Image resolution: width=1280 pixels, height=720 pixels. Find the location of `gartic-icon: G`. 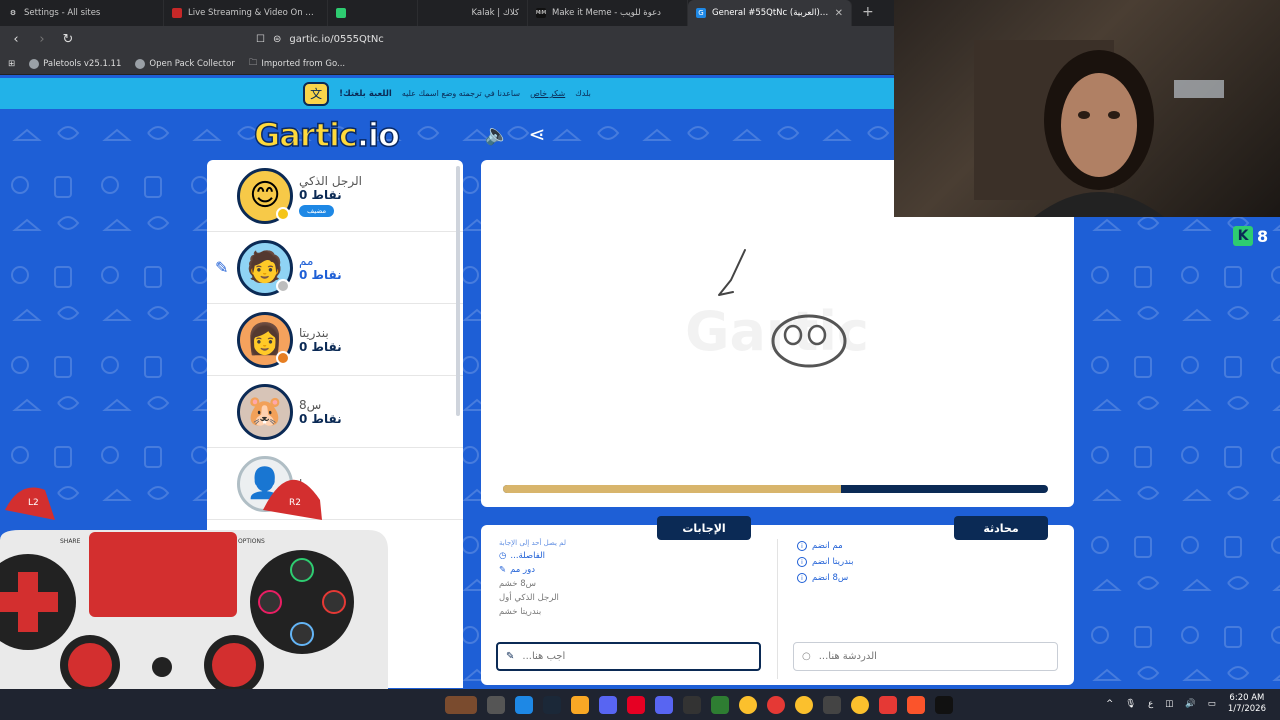

gartic-icon: G is located at coordinates (701, 13).